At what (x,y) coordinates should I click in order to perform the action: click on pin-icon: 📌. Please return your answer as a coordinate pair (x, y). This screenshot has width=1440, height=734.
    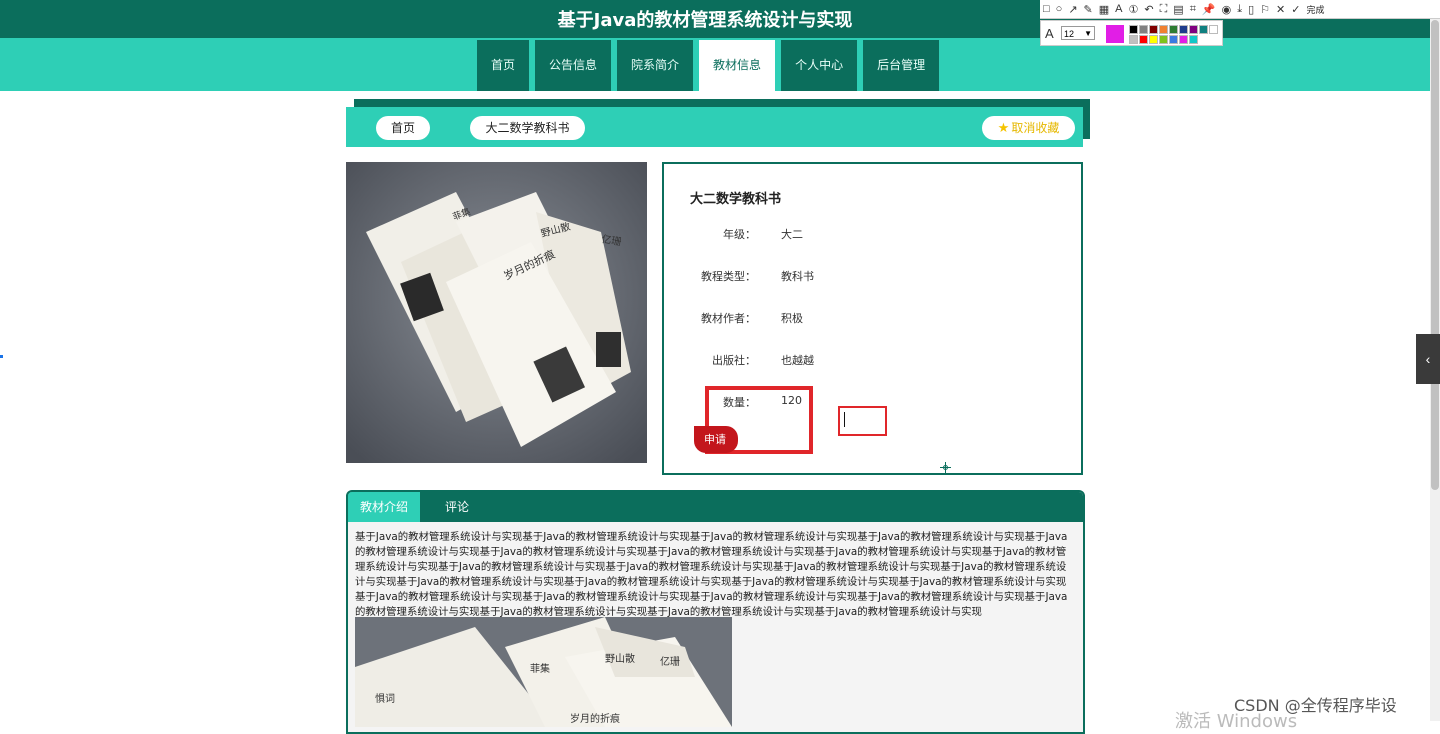
    Looking at the image, I should click on (1209, 9).